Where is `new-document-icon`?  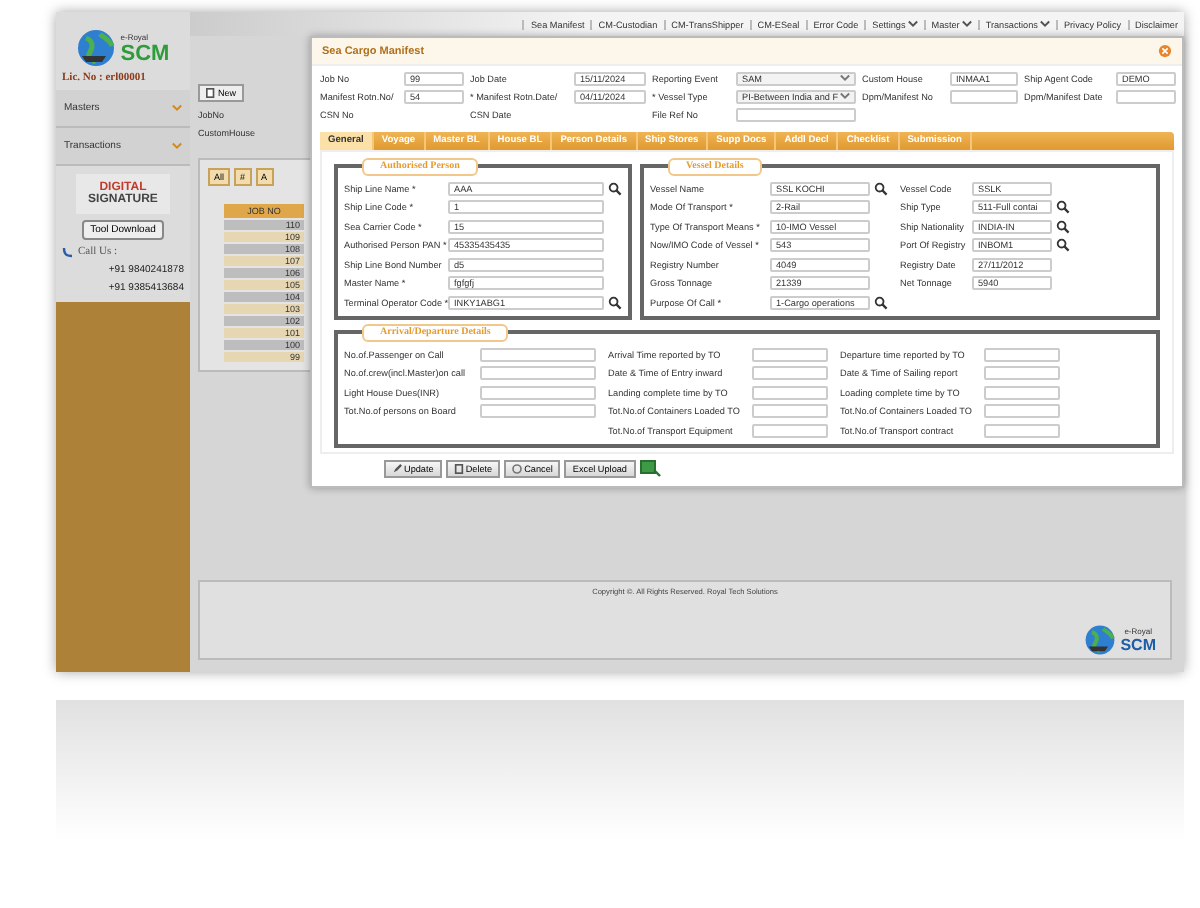 new-document-icon is located at coordinates (211, 93).